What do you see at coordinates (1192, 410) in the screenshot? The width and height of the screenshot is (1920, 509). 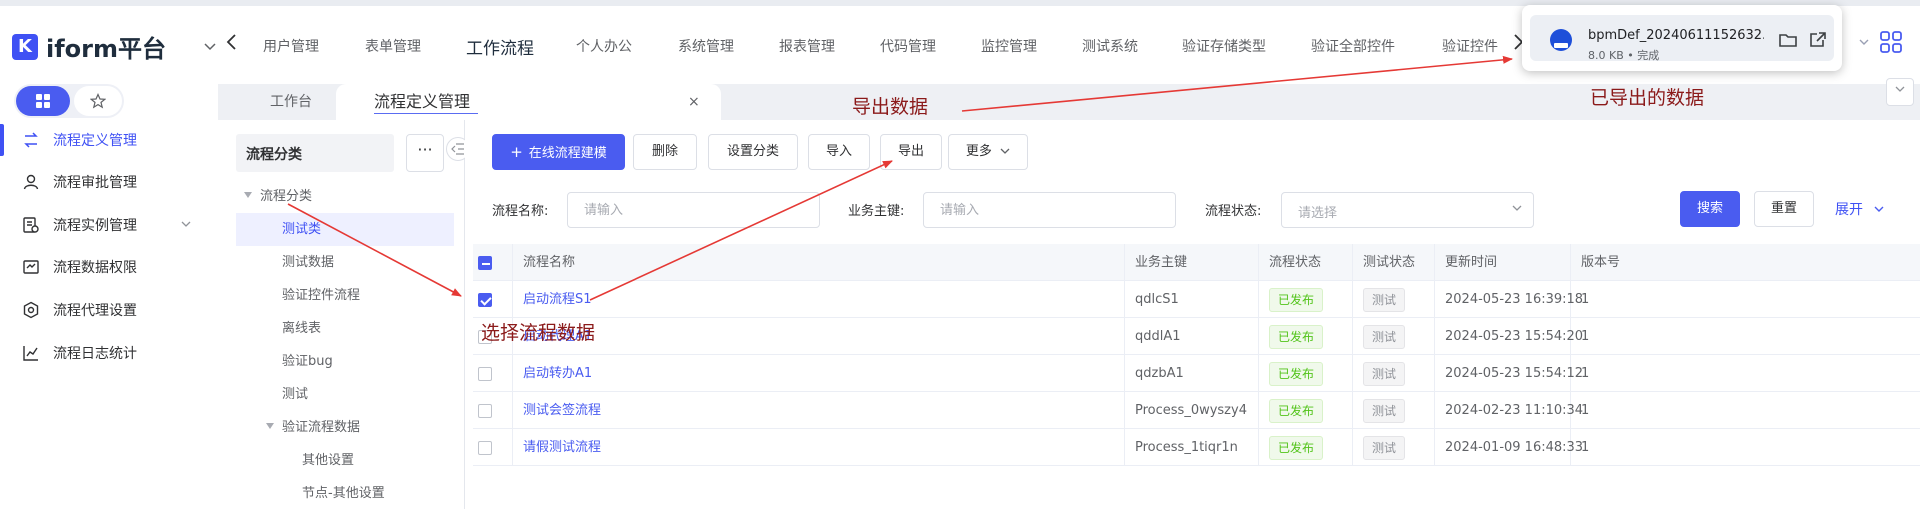 I see `business-key: Process_0wyszy4` at bounding box center [1192, 410].